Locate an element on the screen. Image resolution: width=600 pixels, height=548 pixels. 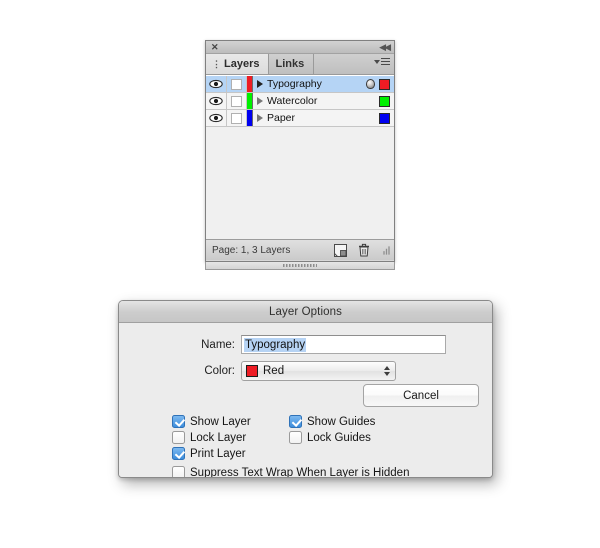
table-row: Paper is located at coordinates (300, 118).